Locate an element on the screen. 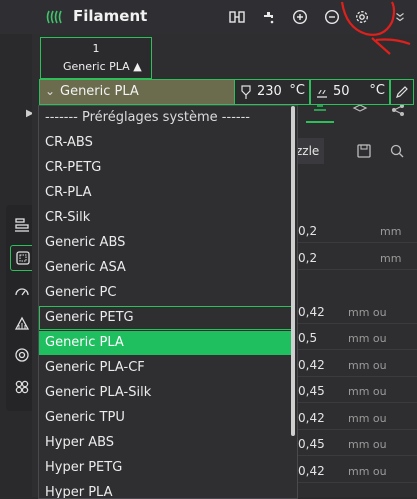  list-item: CR-PETG is located at coordinates (167, 168).